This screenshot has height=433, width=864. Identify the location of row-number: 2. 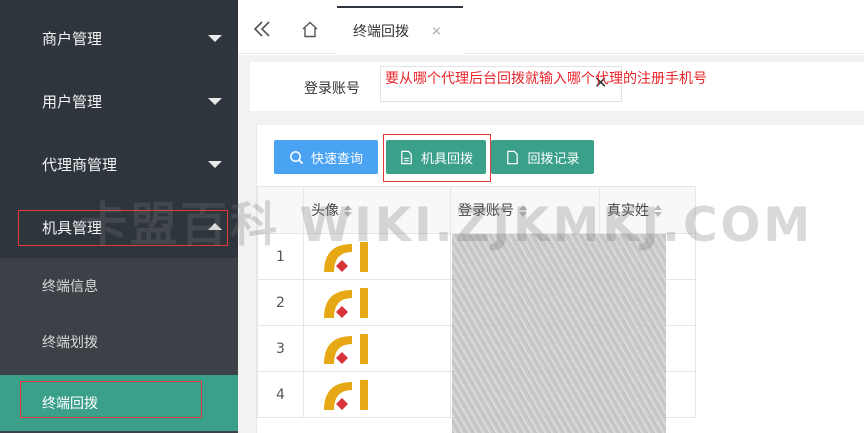
(280, 302).